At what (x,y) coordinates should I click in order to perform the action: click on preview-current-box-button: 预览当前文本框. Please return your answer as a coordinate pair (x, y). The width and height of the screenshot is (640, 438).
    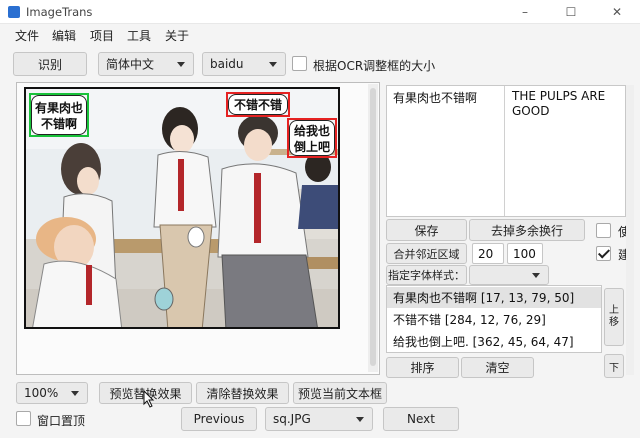
    Looking at the image, I should click on (340, 393).